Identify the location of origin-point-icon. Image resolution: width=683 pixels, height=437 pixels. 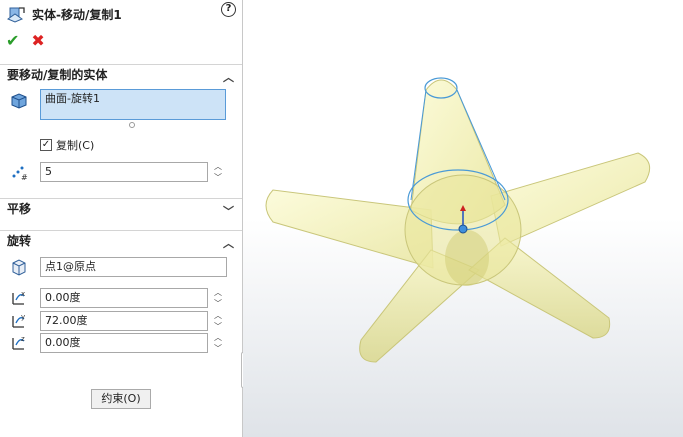
(463, 229).